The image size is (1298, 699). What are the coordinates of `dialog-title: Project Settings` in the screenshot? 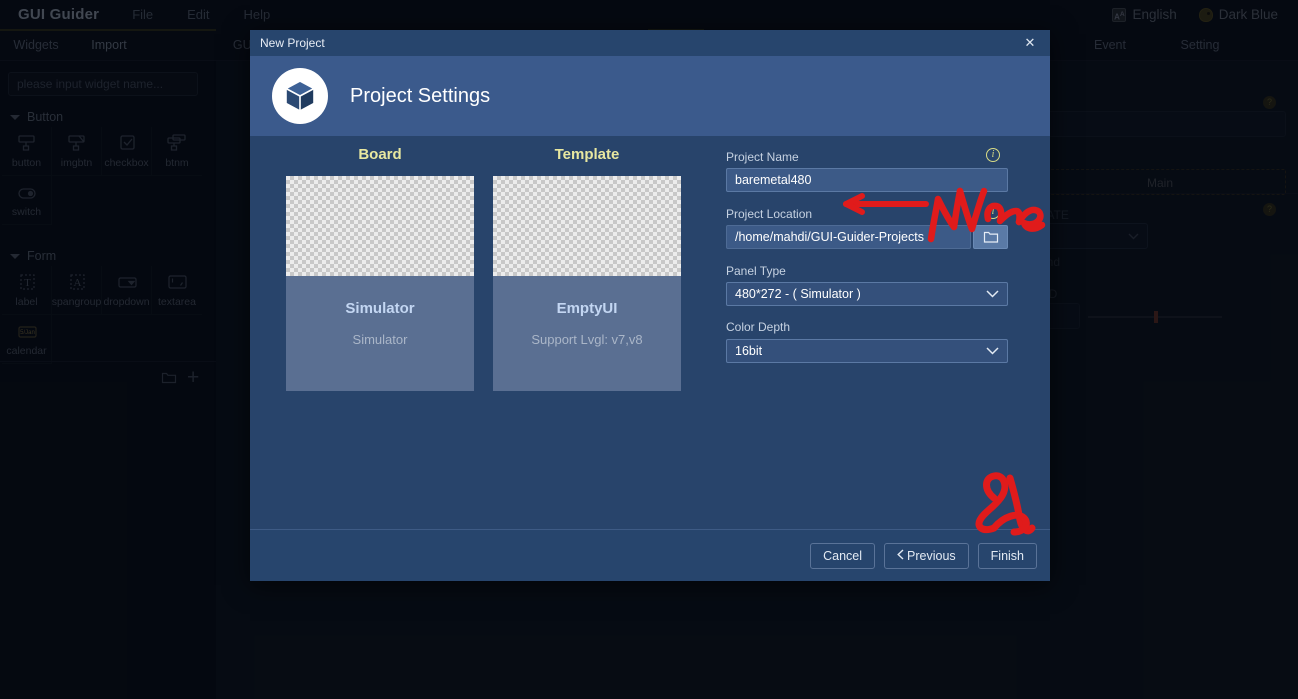 It's located at (420, 95).